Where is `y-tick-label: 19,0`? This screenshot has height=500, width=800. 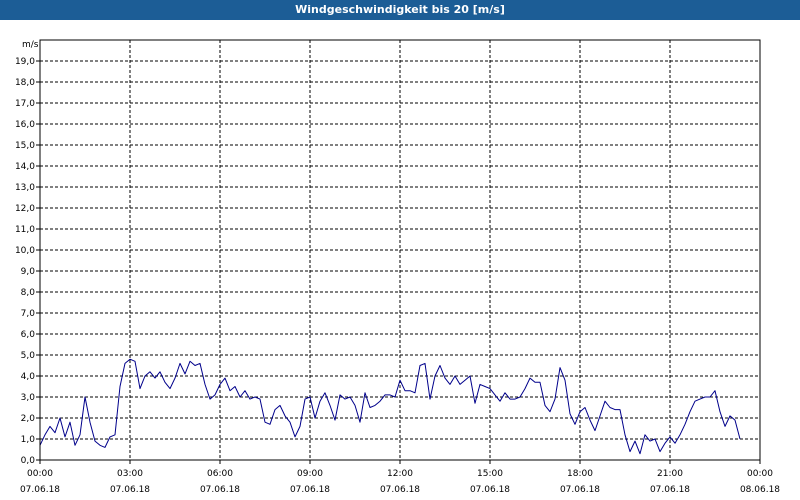
y-tick-label: 19,0 is located at coordinates (25, 62).